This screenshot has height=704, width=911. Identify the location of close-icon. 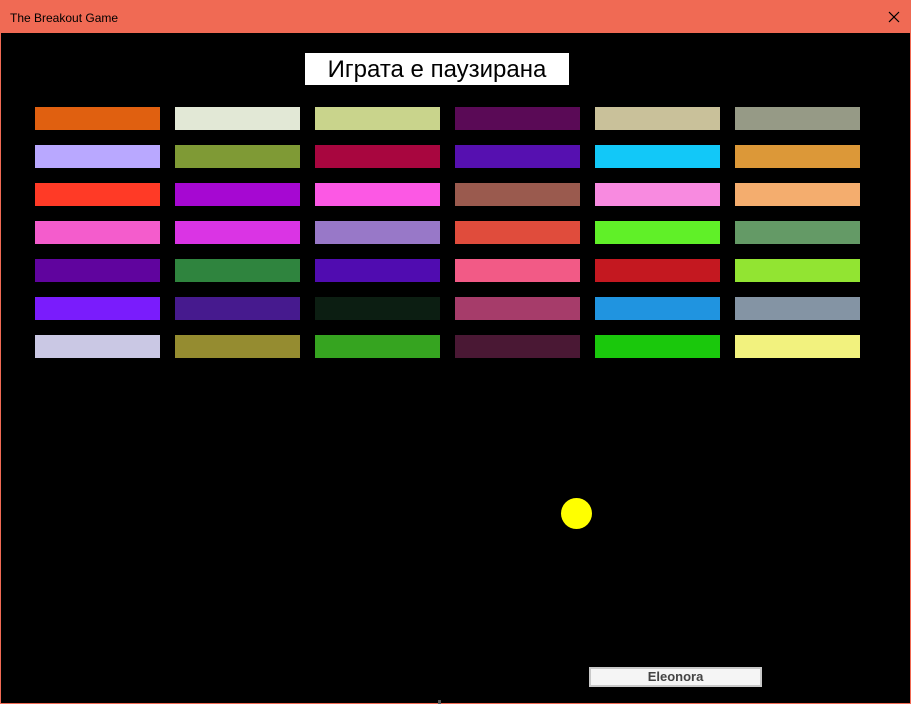
(894, 17).